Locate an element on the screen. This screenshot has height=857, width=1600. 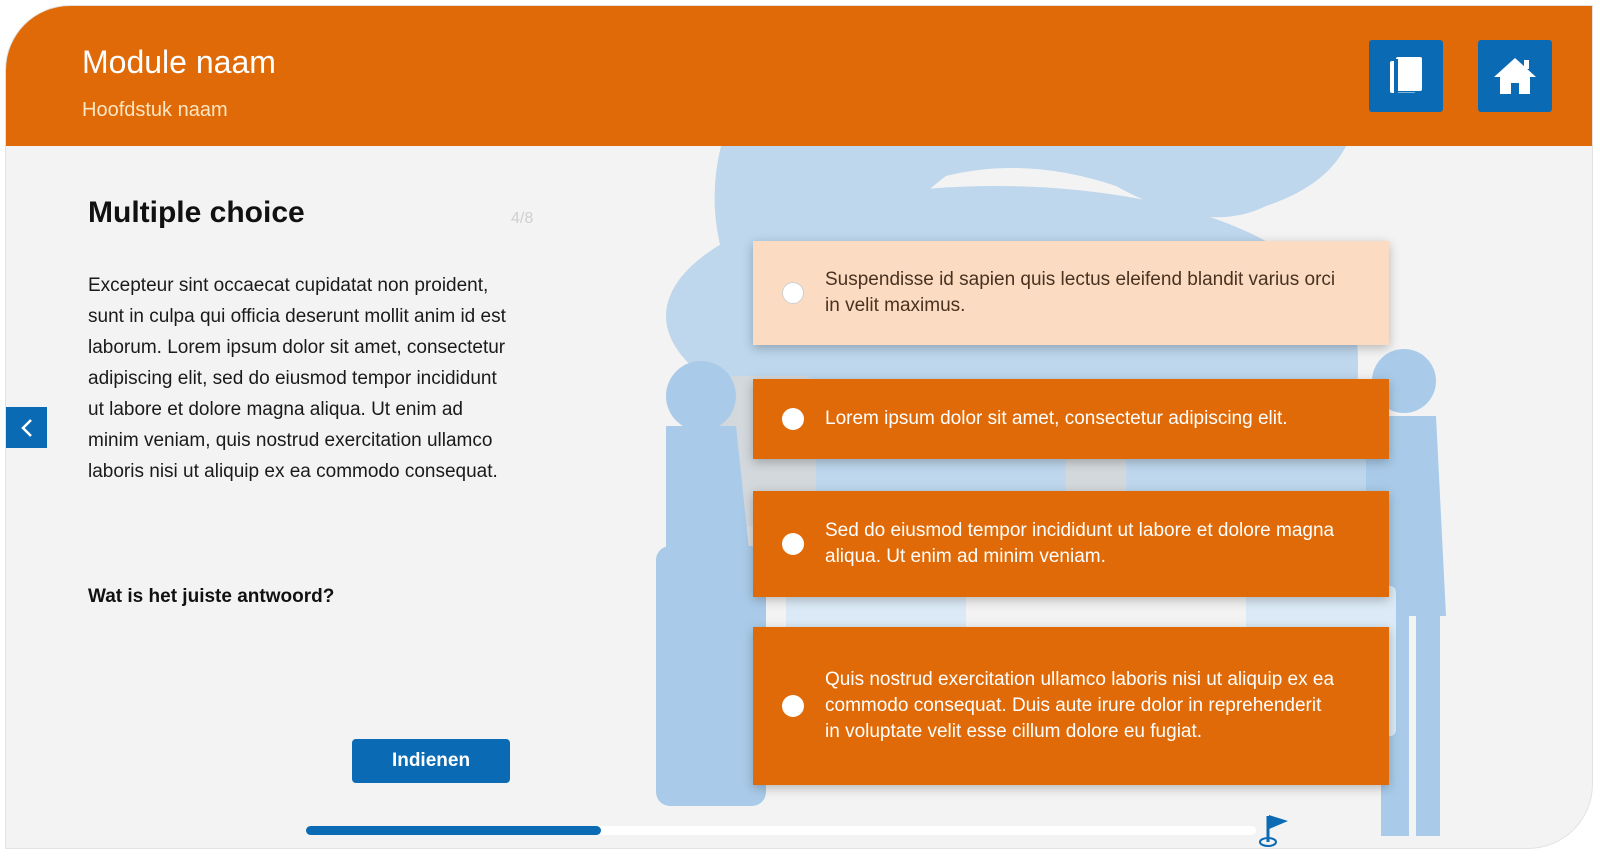
module-title: Module naam is located at coordinates (179, 62).